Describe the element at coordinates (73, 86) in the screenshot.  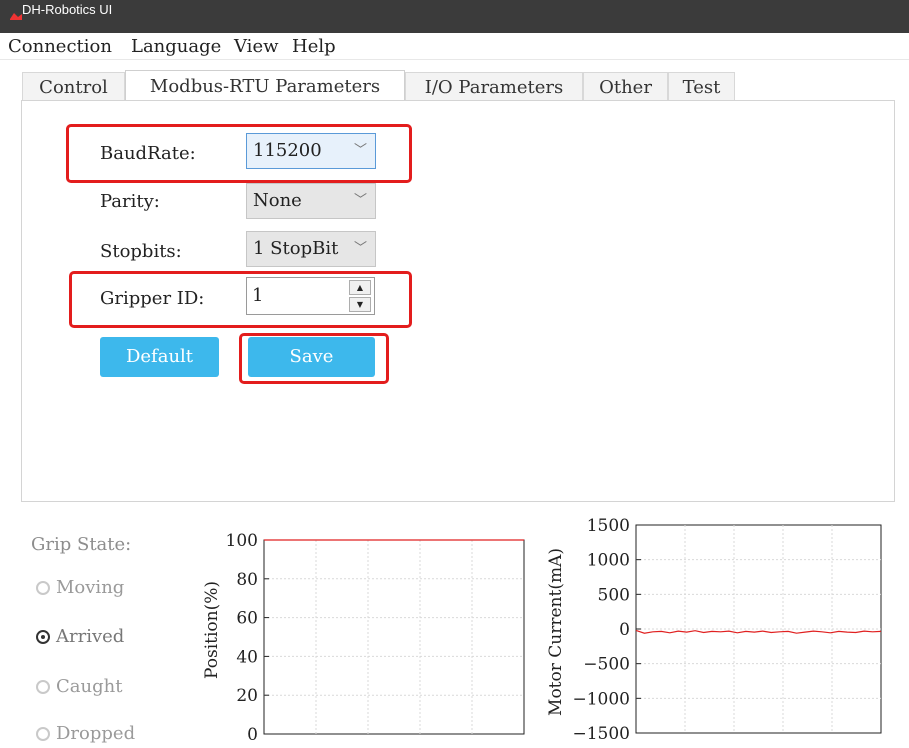
I see `tab-control: Control` at that location.